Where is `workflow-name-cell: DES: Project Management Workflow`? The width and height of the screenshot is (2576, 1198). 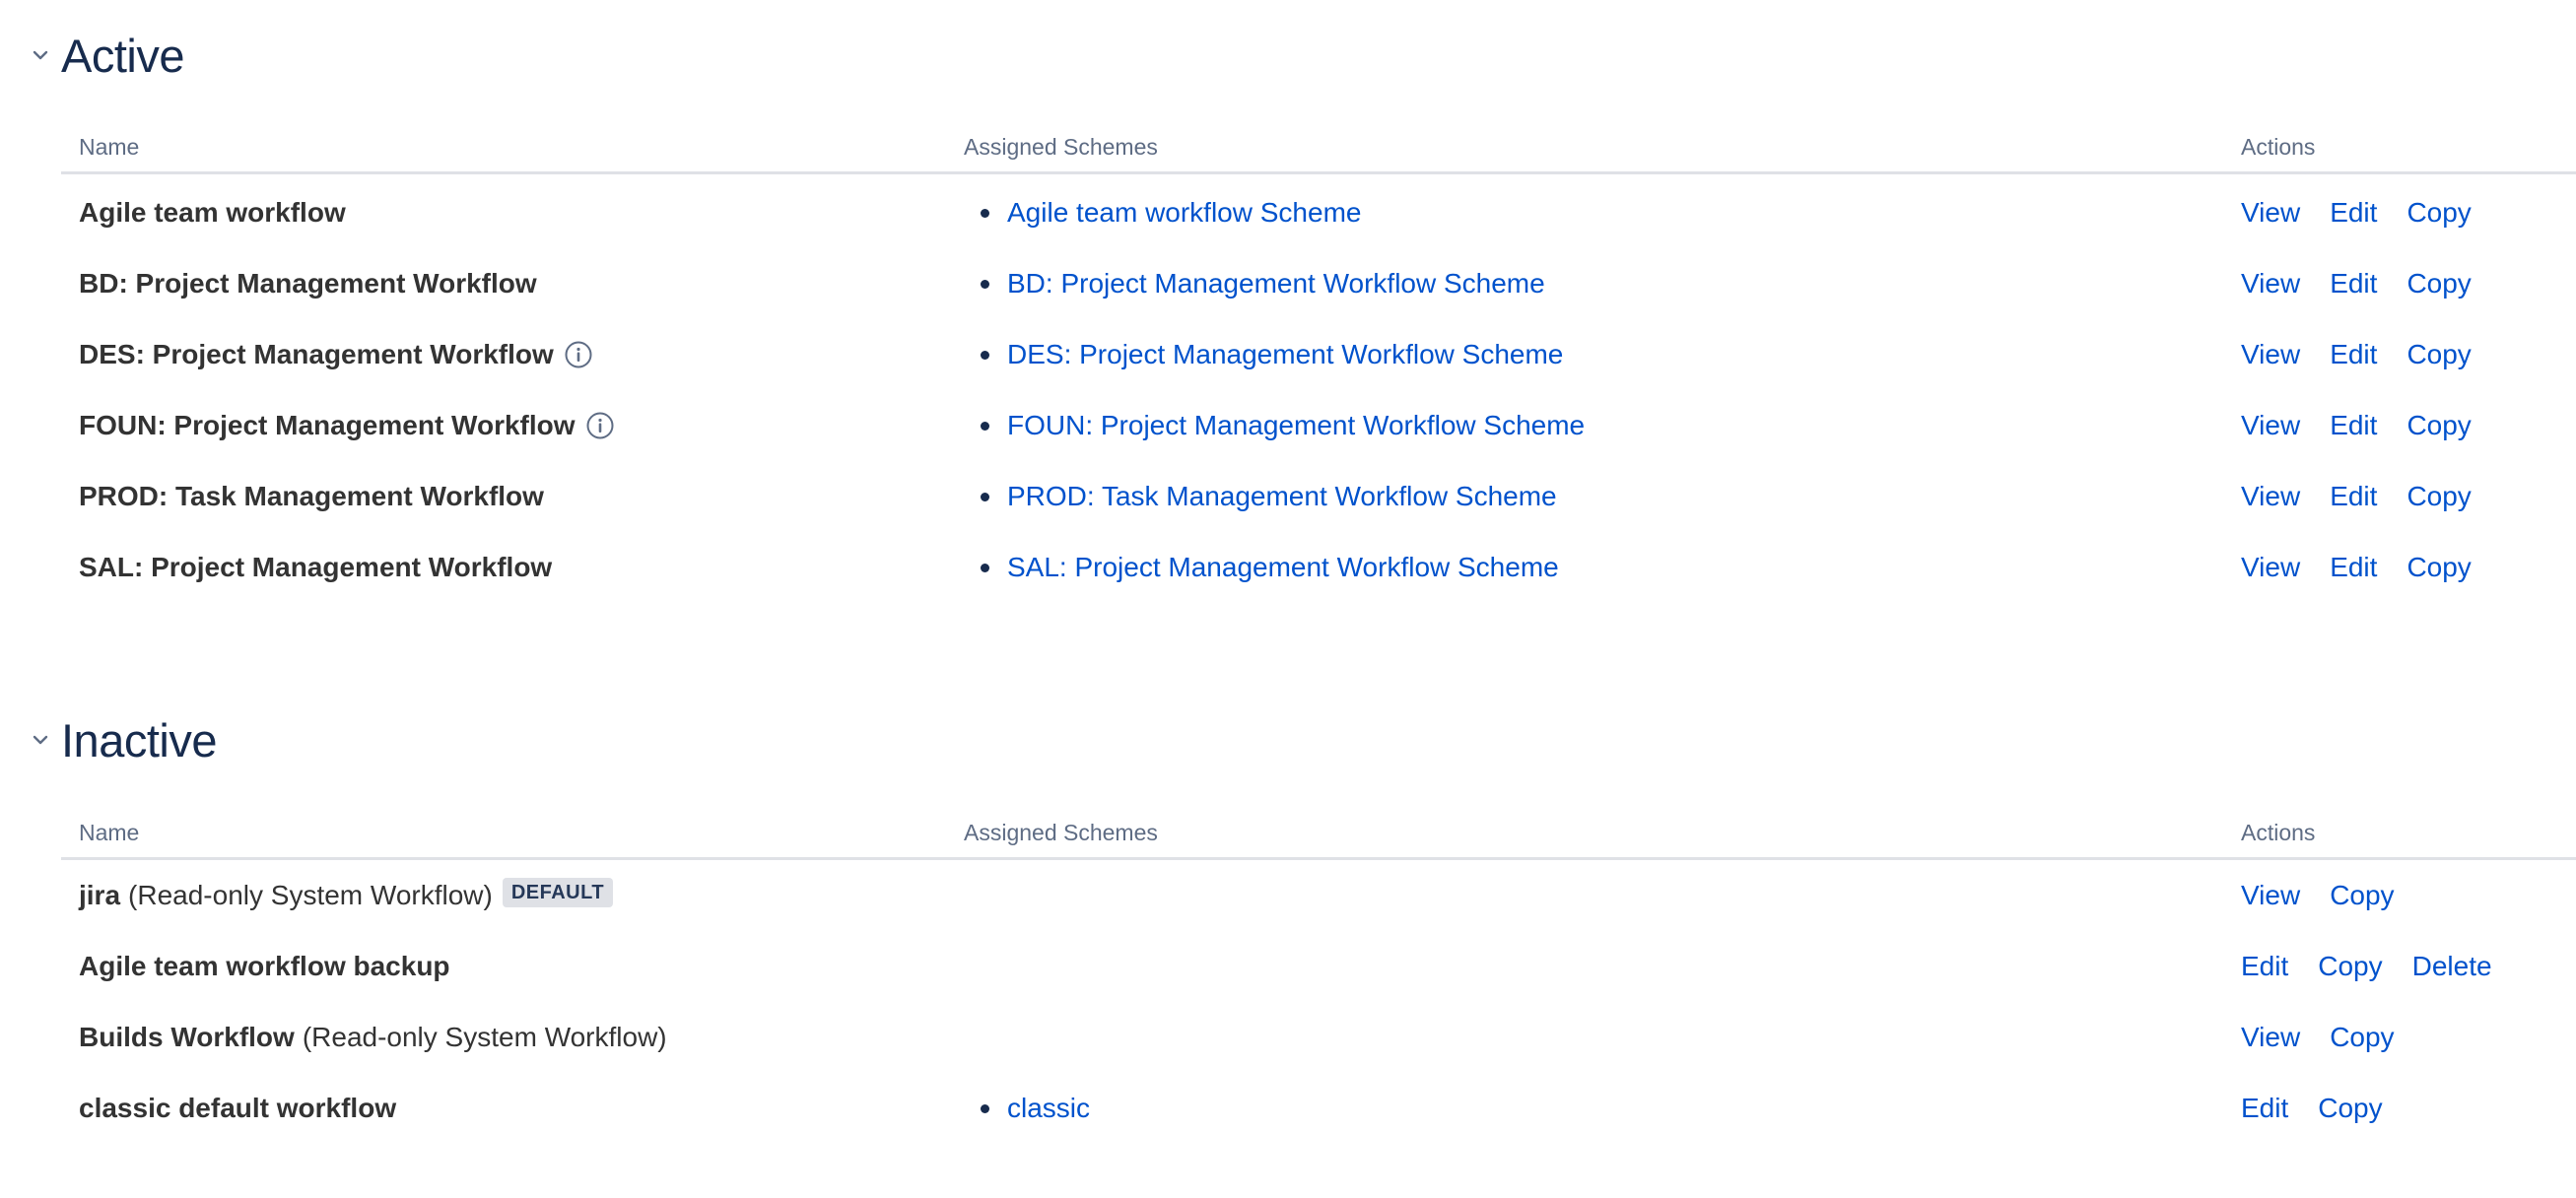
workflow-name-cell: DES: Project Management Workflow is located at coordinates (336, 354).